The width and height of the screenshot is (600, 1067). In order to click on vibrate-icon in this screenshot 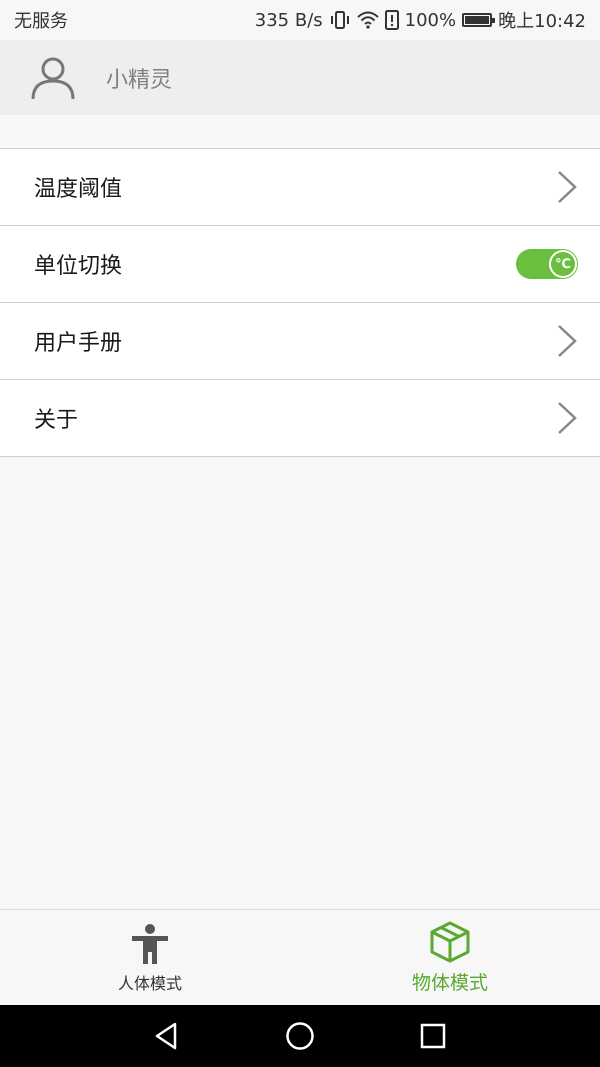, I will do `click(340, 20)`.